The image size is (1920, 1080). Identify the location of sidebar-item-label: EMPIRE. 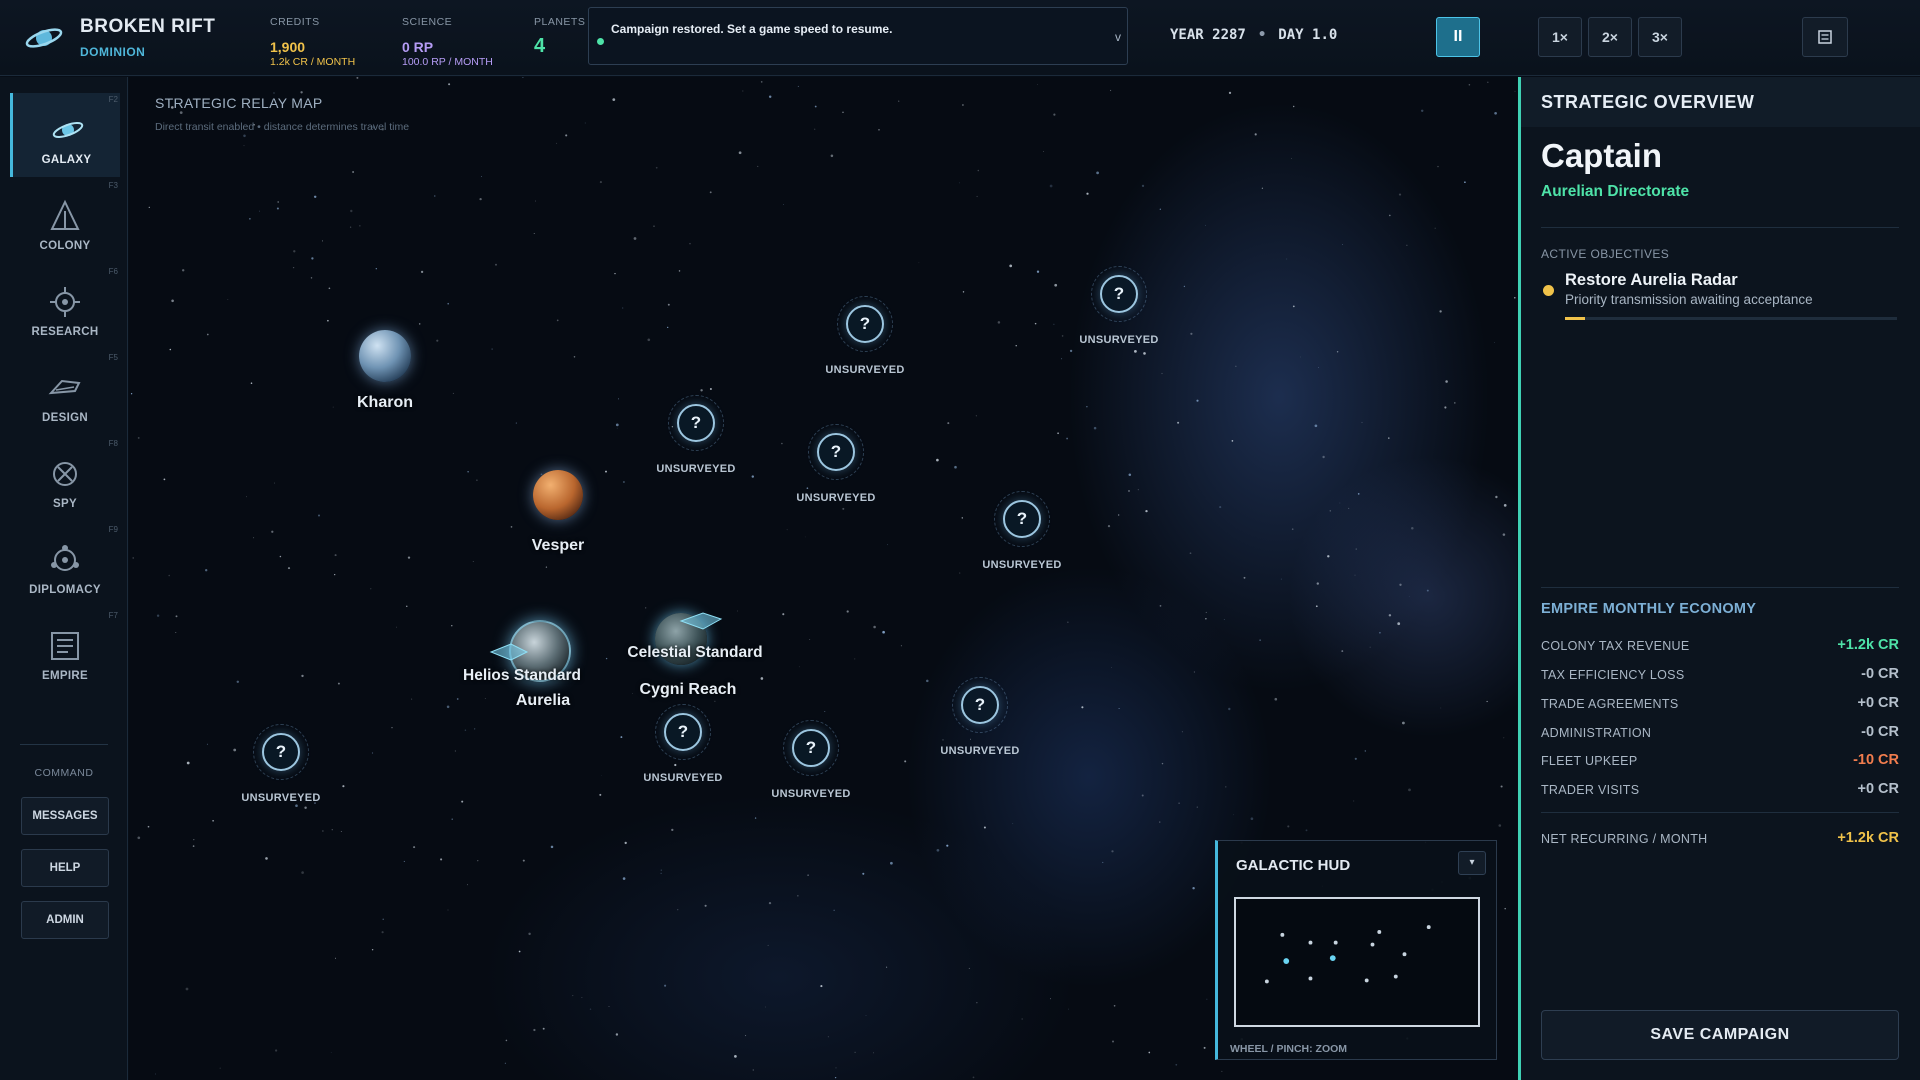
(65, 676).